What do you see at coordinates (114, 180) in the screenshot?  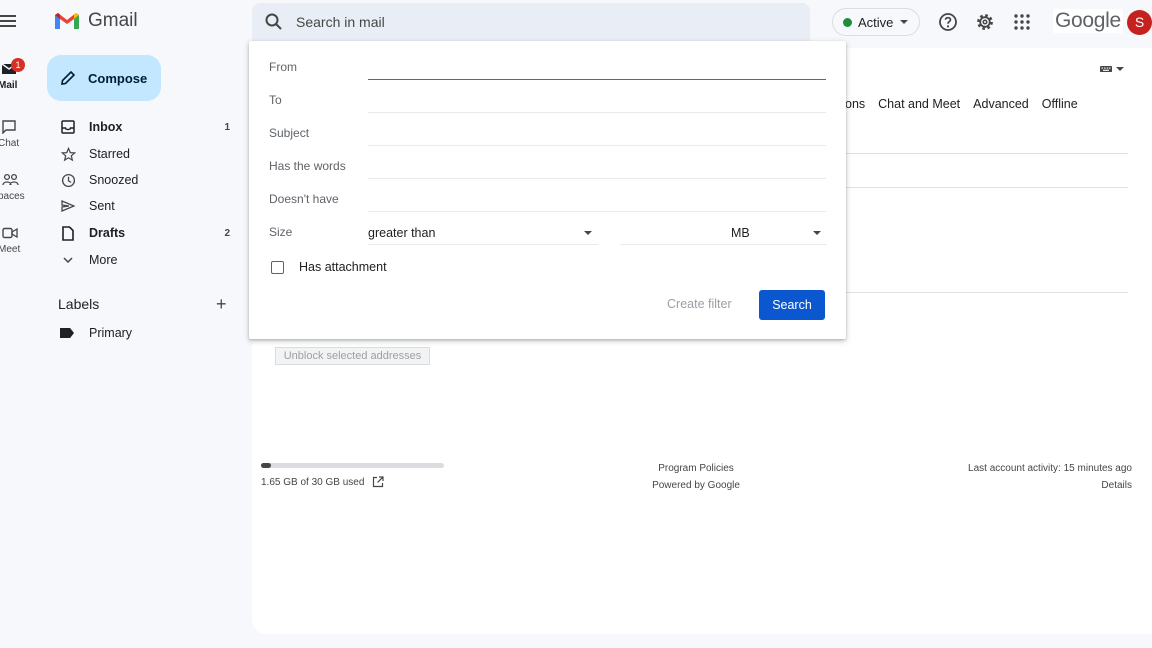 I see `nav-label: Snoozed` at bounding box center [114, 180].